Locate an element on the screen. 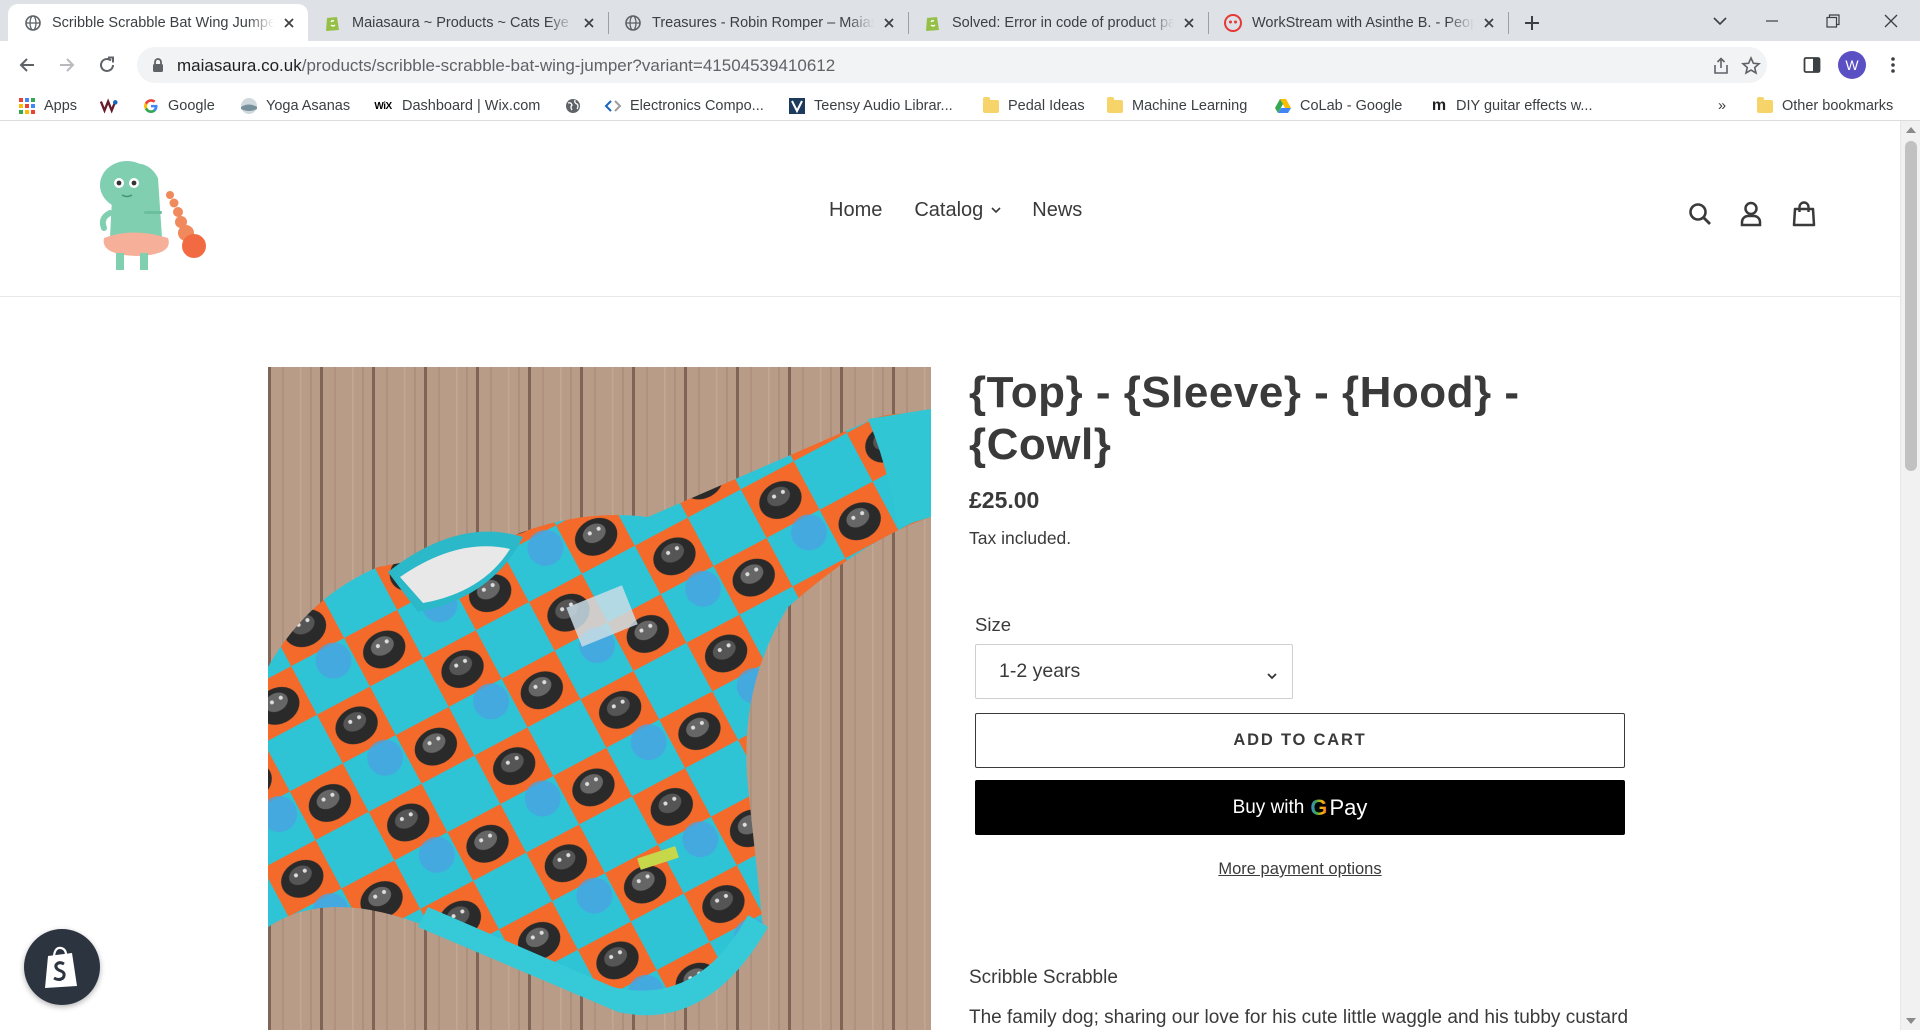 The image size is (1920, 1030). scroll-down-arrow is located at coordinates (1911, 1021).